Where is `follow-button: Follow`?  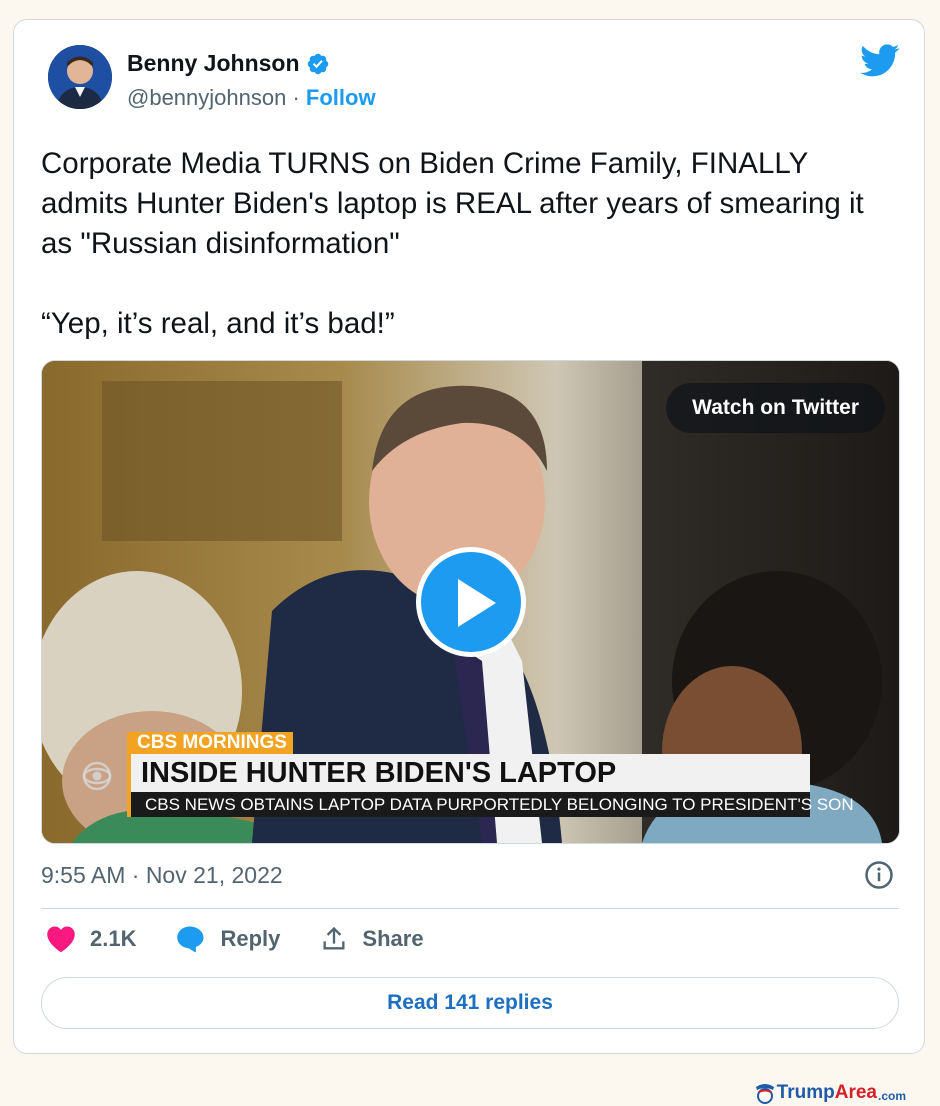 follow-button: Follow is located at coordinates (341, 97).